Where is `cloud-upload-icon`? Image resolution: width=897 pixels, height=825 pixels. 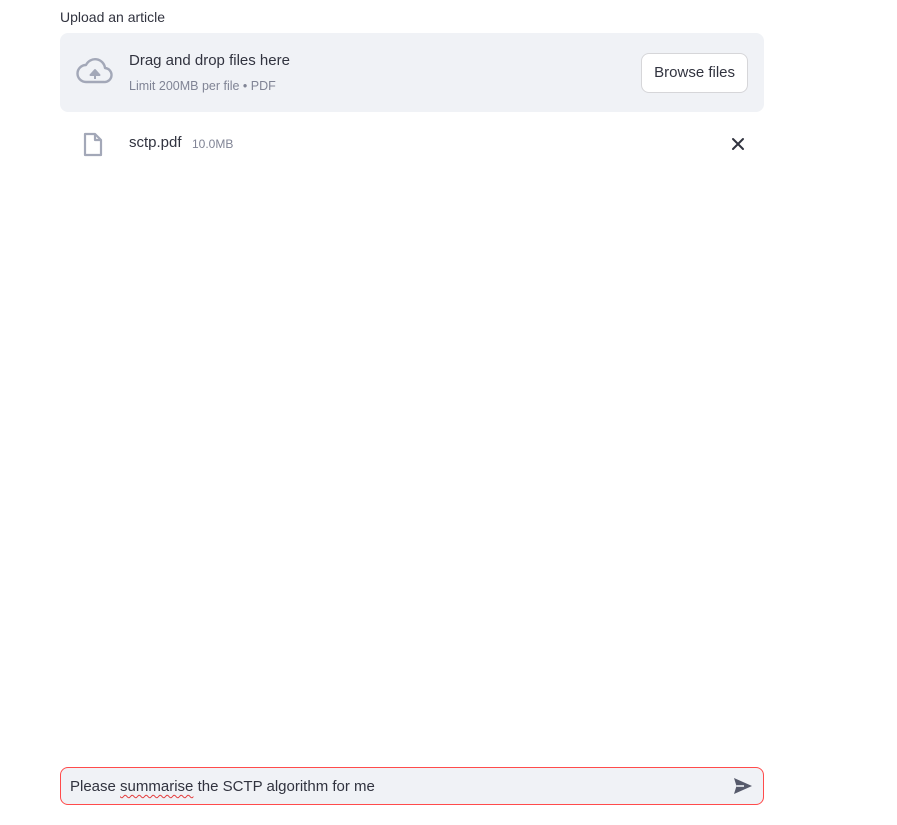 cloud-upload-icon is located at coordinates (95, 72).